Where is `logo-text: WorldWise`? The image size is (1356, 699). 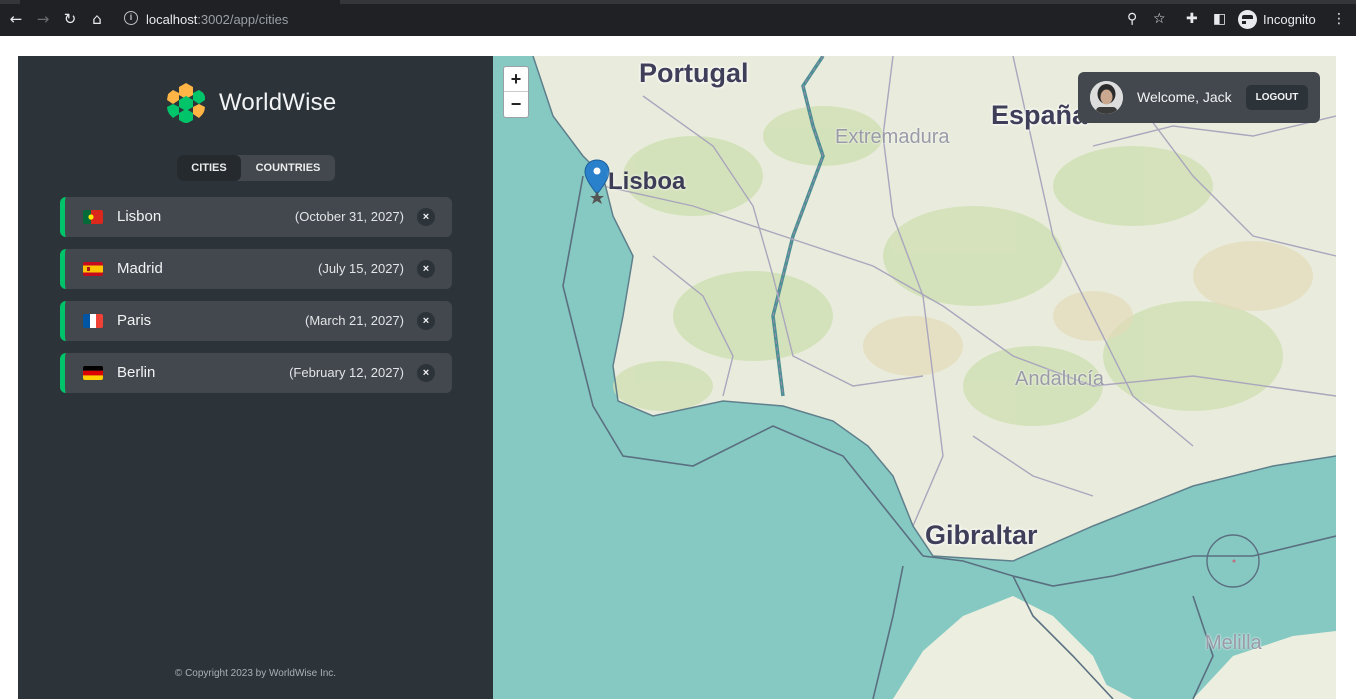
logo-text: WorldWise is located at coordinates (278, 102).